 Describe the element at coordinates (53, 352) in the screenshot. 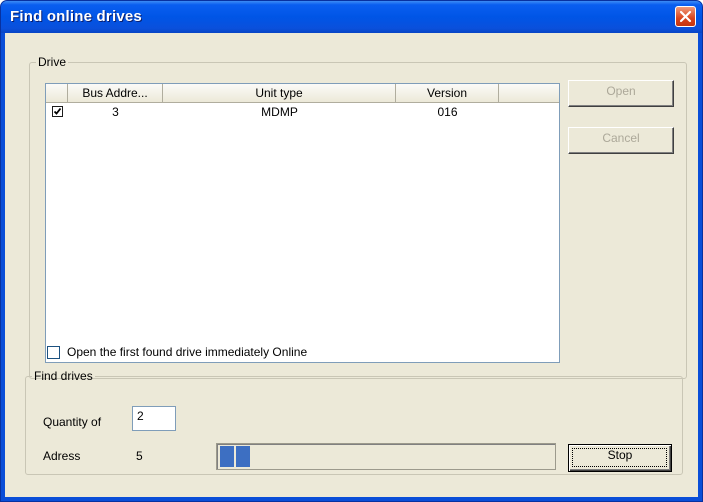

I see `open-online-checkbox` at that location.